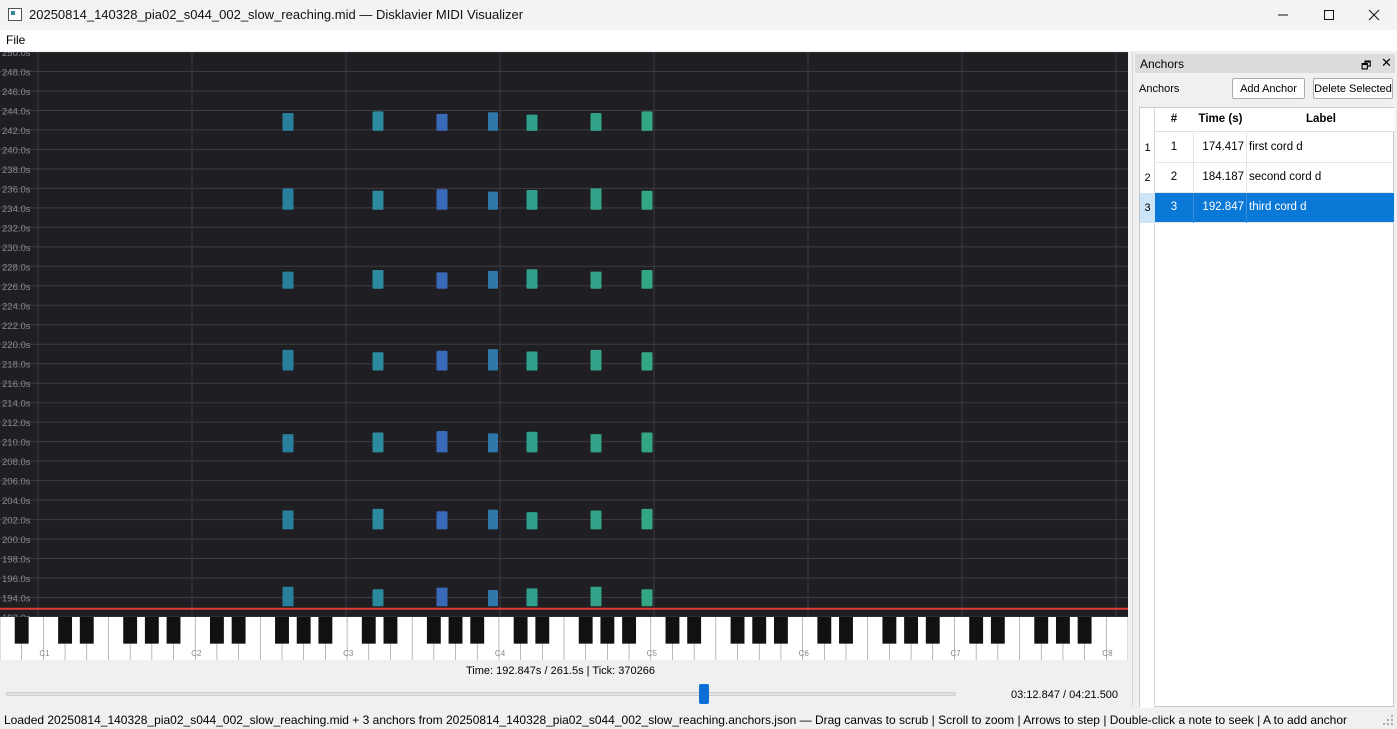 The width and height of the screenshot is (1397, 729). Describe the element at coordinates (1219, 147) in the screenshot. I see `cell-time: 174.417` at that location.